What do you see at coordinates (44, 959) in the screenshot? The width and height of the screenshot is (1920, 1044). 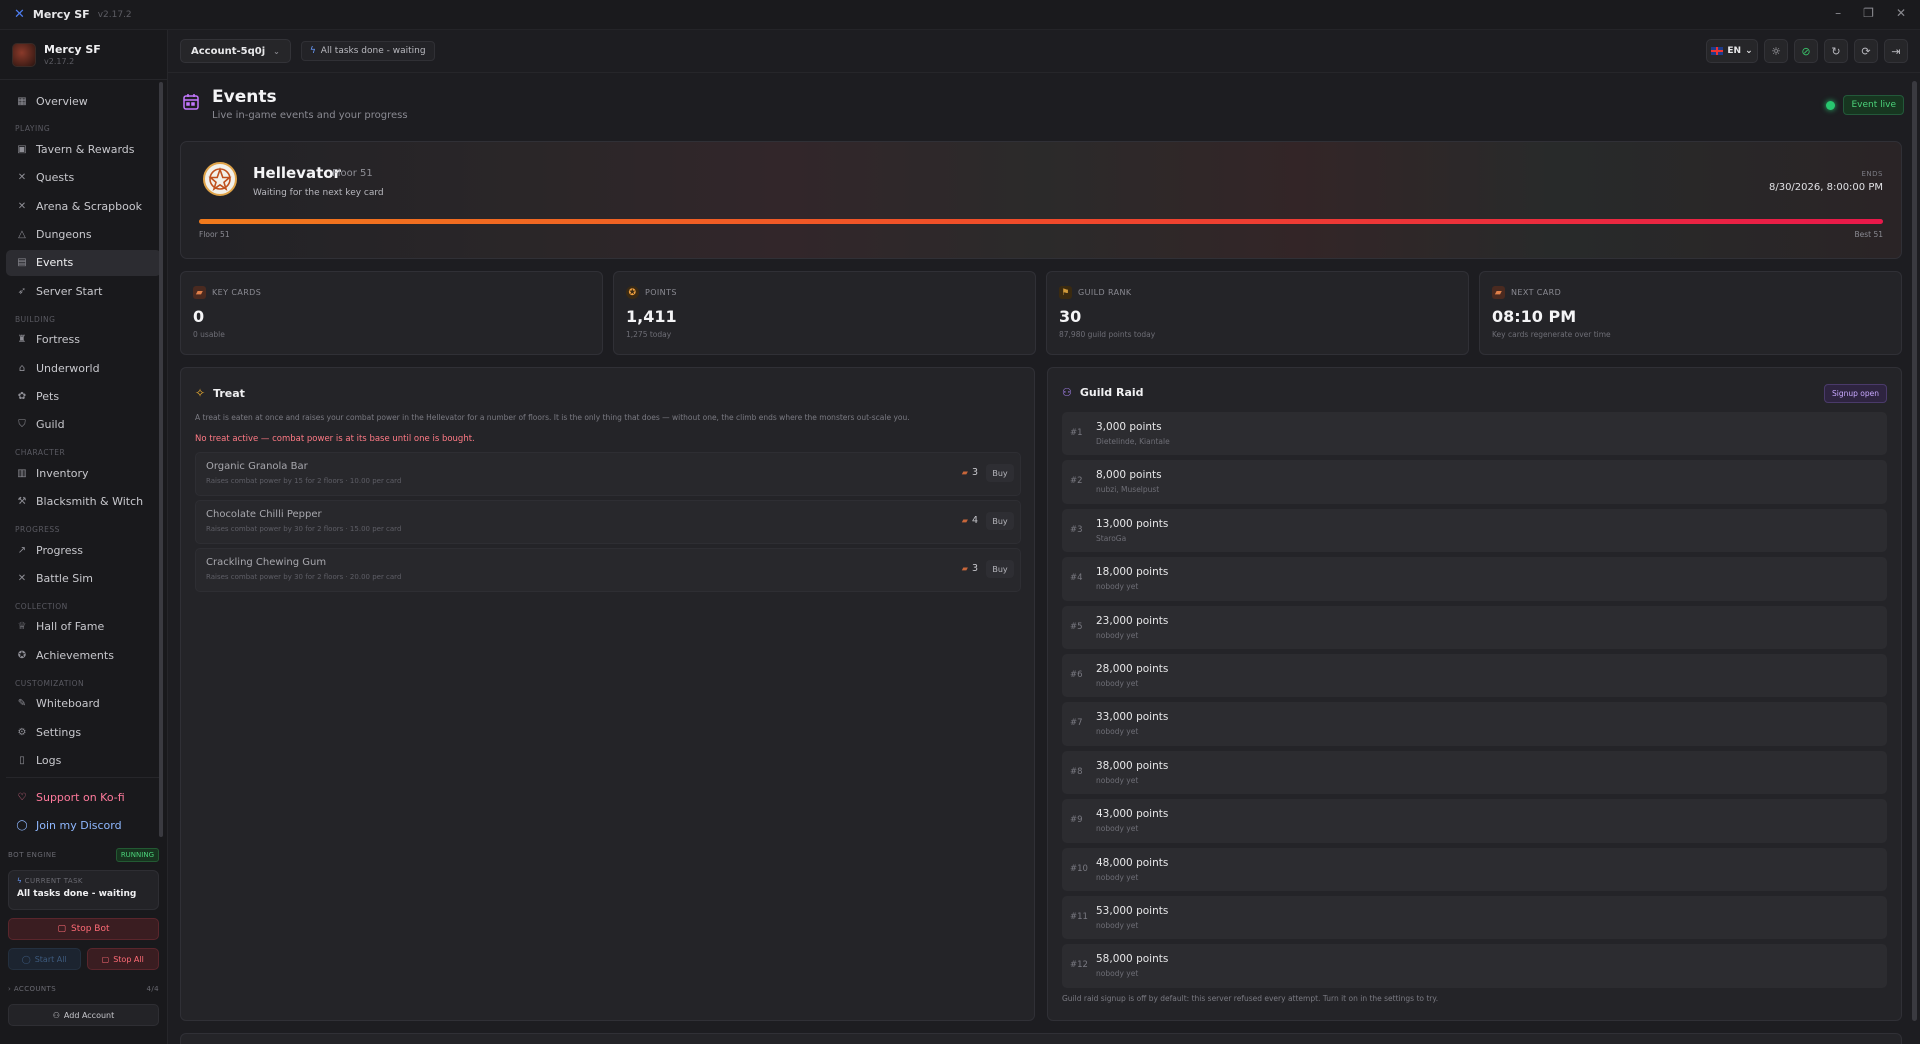 I see `start-all-button: ◯ Start All` at bounding box center [44, 959].